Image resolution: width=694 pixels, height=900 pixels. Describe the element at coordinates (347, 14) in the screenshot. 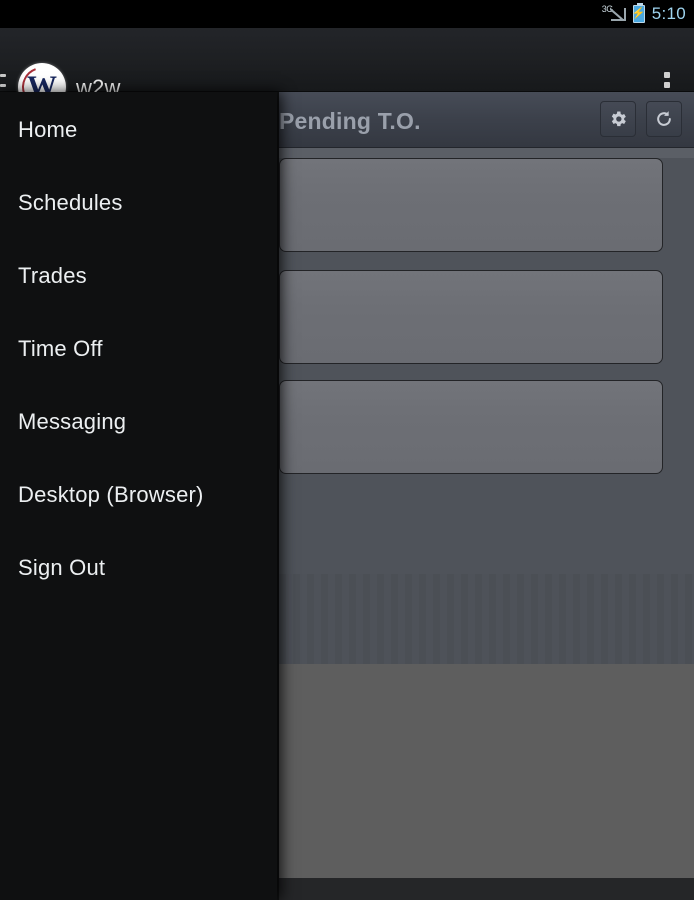

I see `status-bar: 3G ⚡ 5:10` at that location.